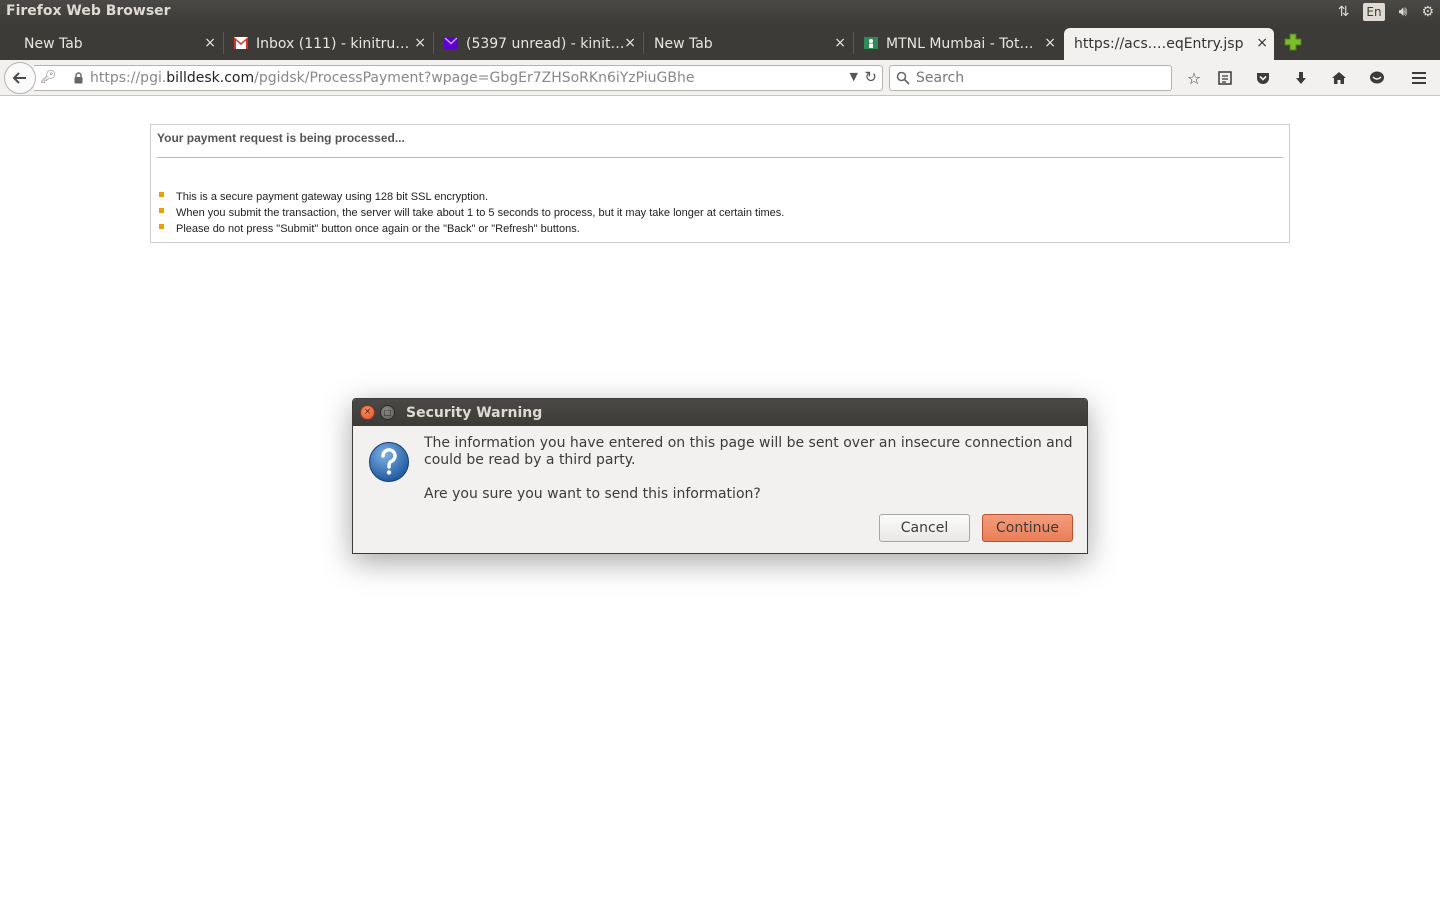 Image resolution: width=1440 pixels, height=900 pixels. Describe the element at coordinates (88, 11) in the screenshot. I see `app-title: Firefox Web Browser` at that location.